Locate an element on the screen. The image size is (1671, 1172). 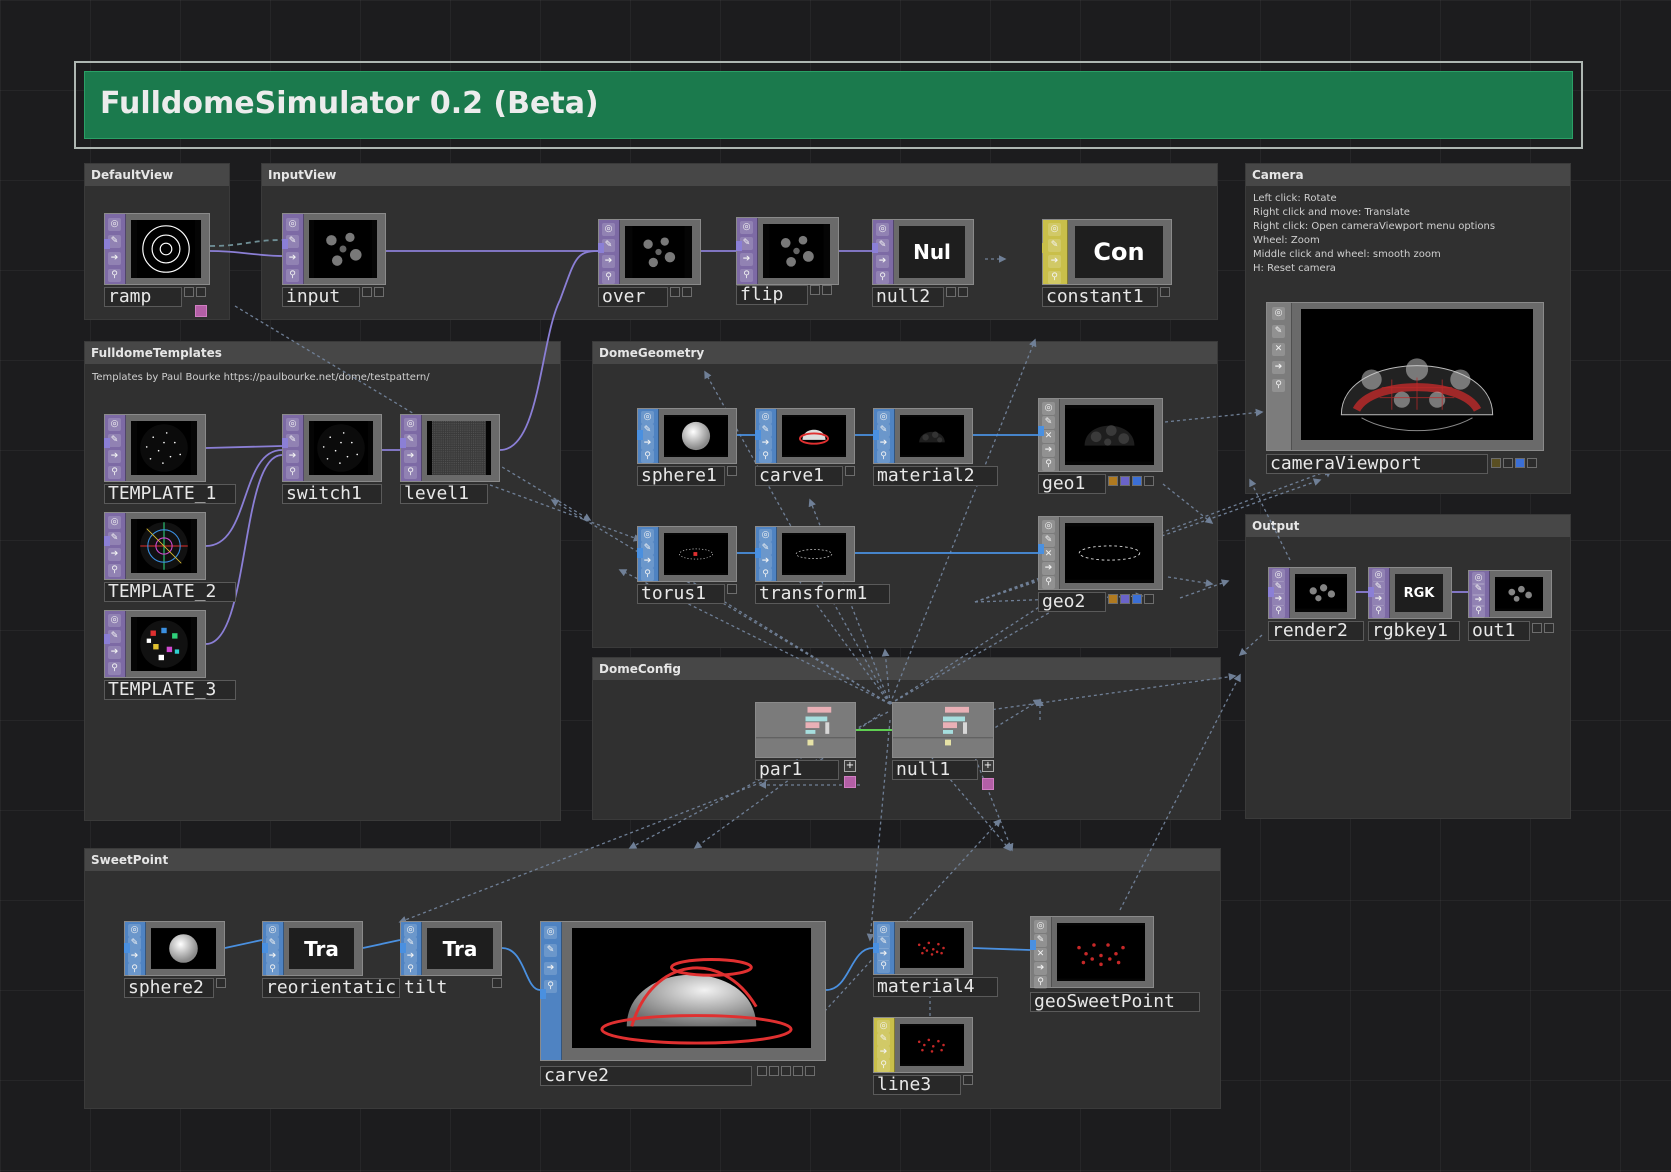
node-body: ◎ ✎ ➔ ⚲ Tra is located at coordinates (451, 948).